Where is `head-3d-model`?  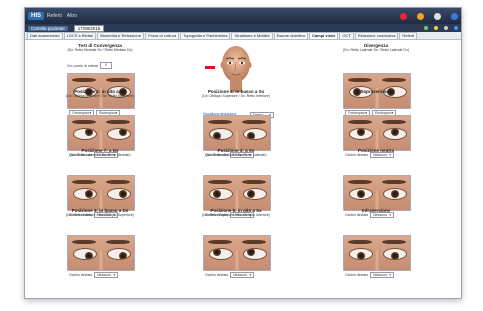 head-3d-model is located at coordinates (233, 68).